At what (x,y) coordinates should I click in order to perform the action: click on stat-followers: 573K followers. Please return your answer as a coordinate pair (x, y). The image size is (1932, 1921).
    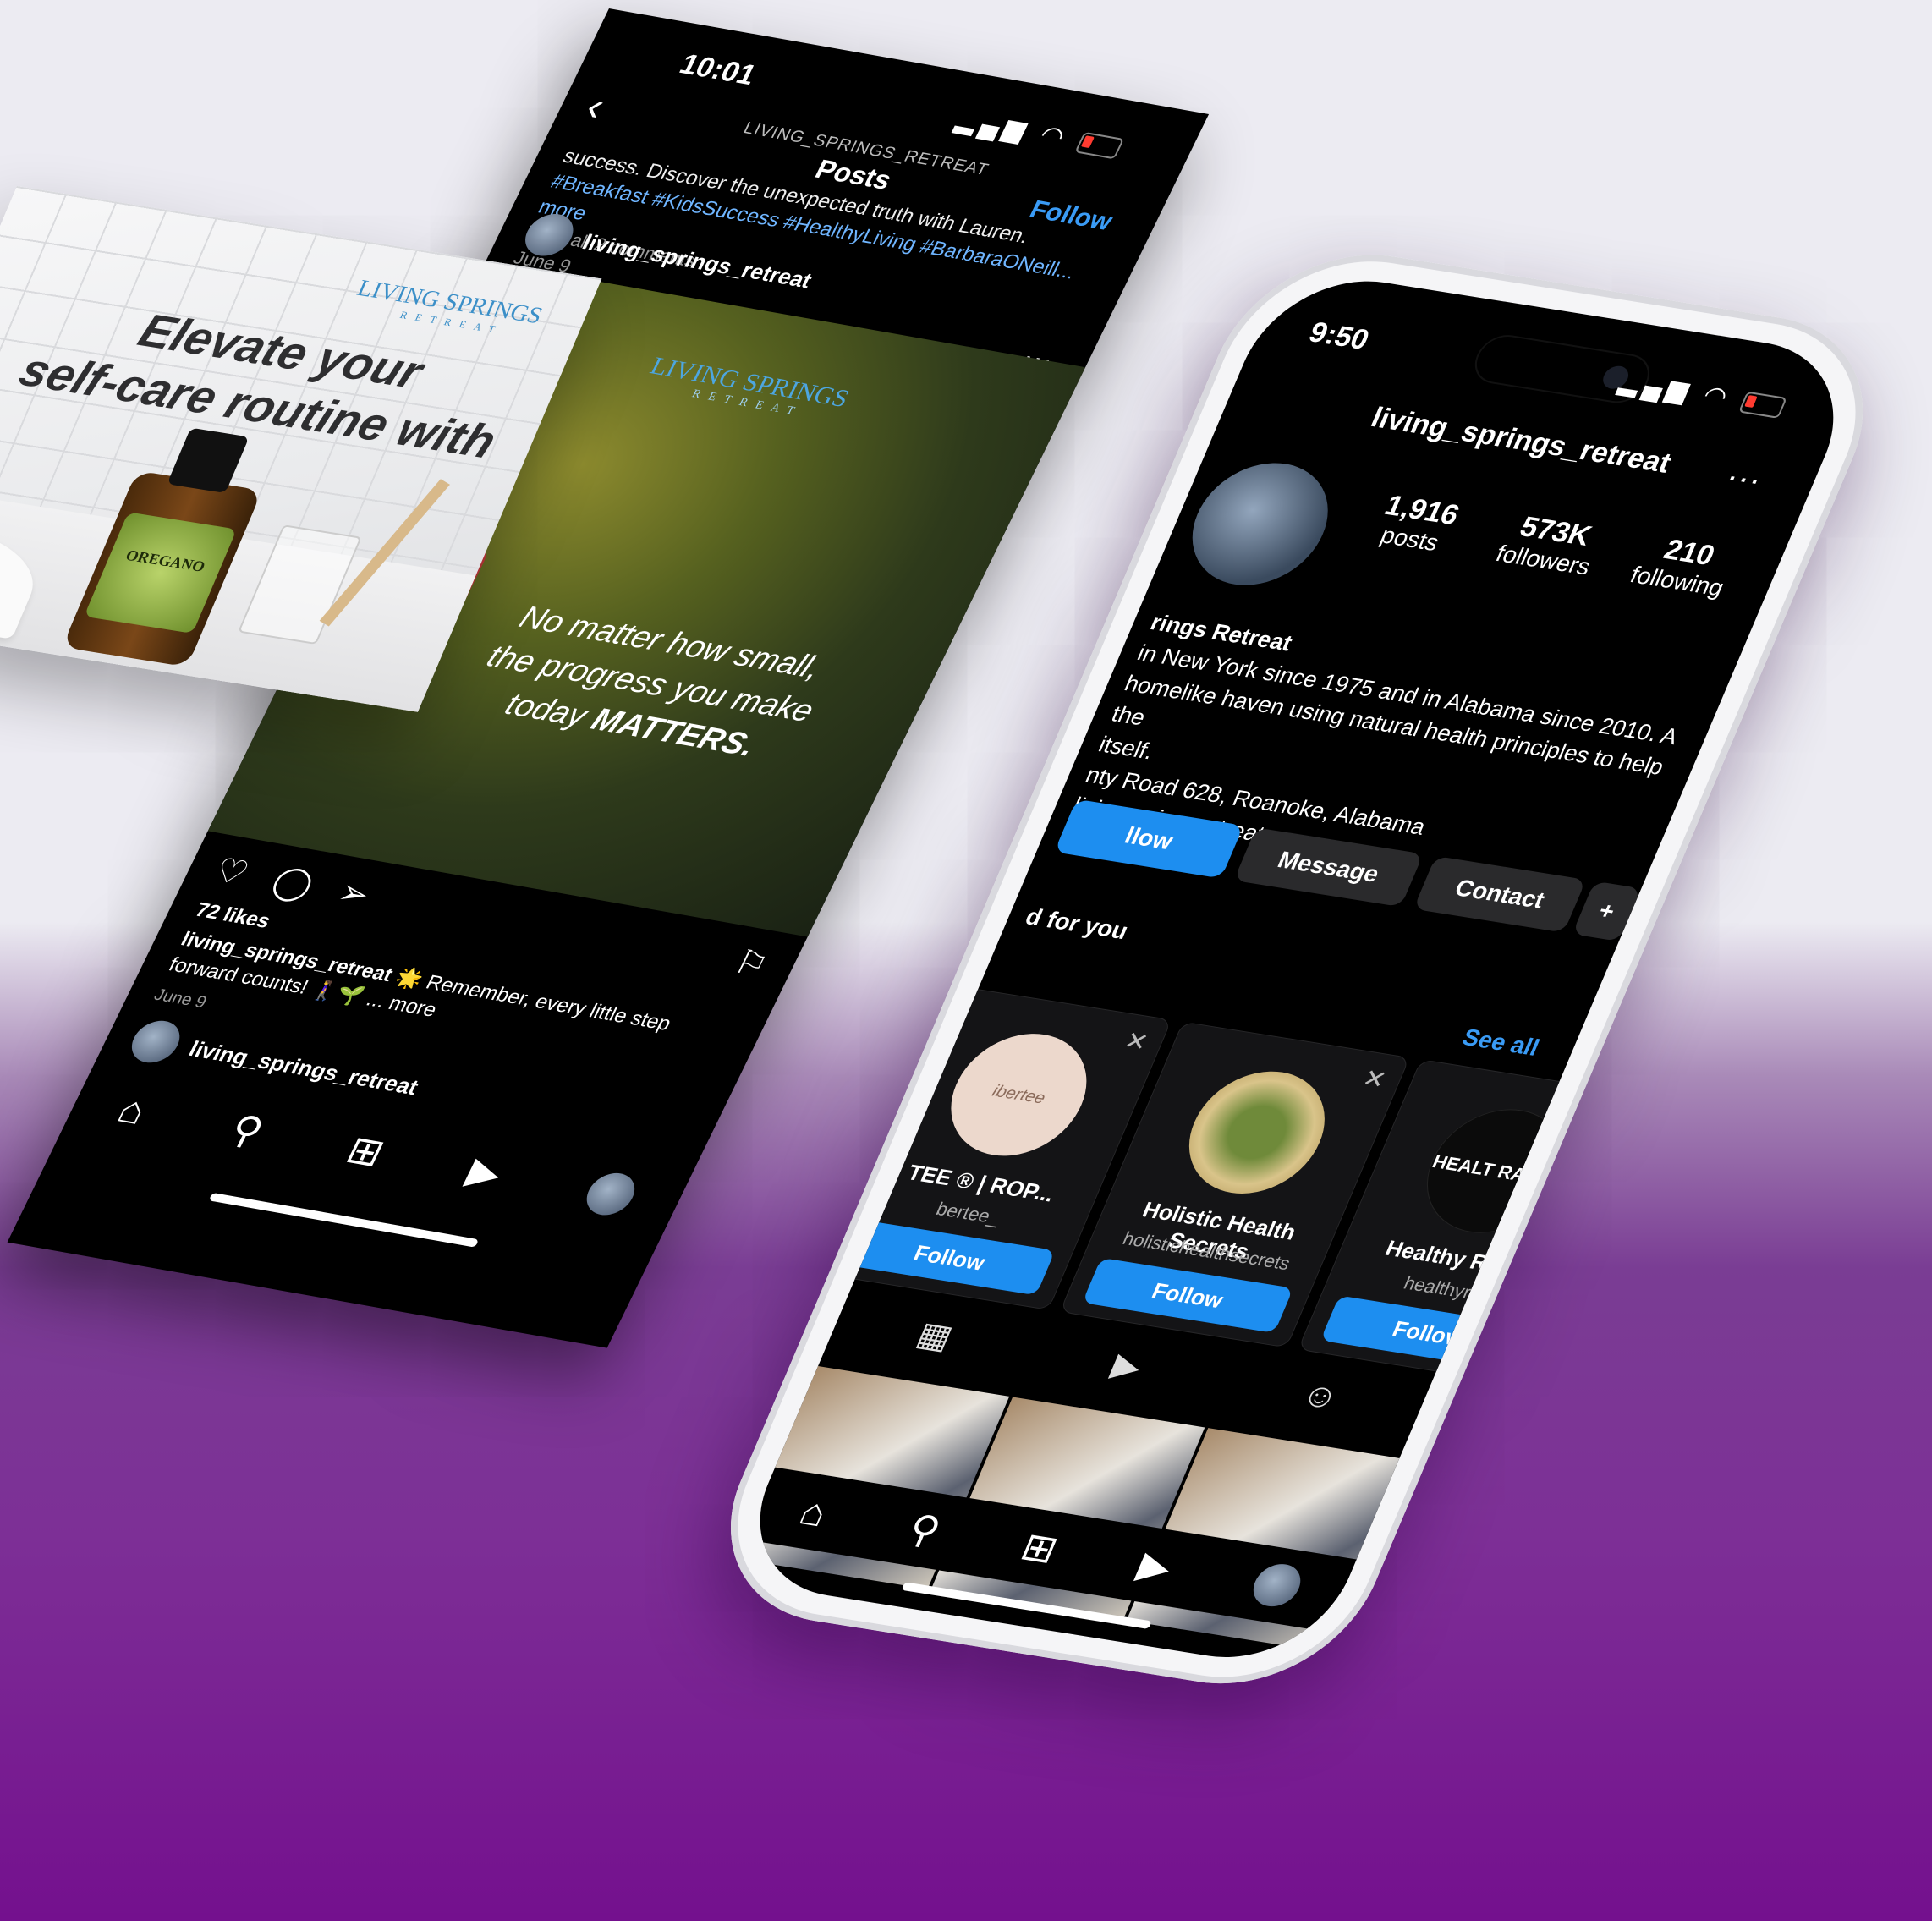
    Looking at the image, I should click on (1550, 545).